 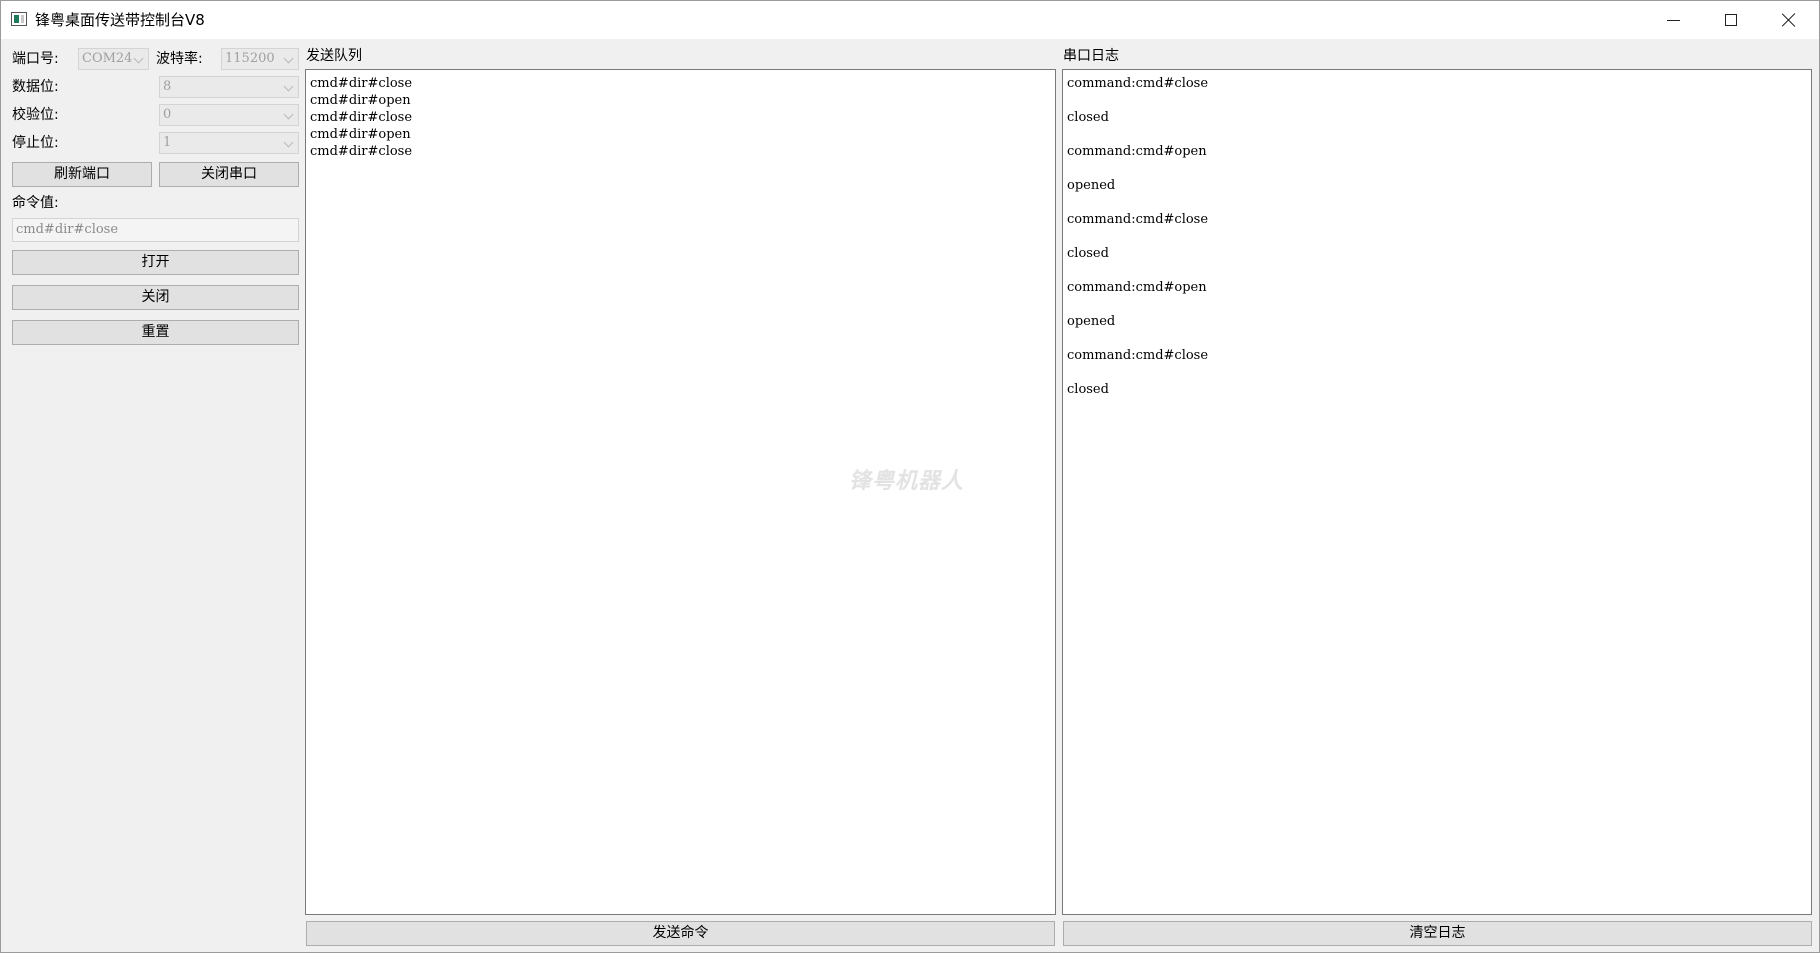 What do you see at coordinates (1091, 56) in the screenshot?
I see `log-title: 串口日志` at bounding box center [1091, 56].